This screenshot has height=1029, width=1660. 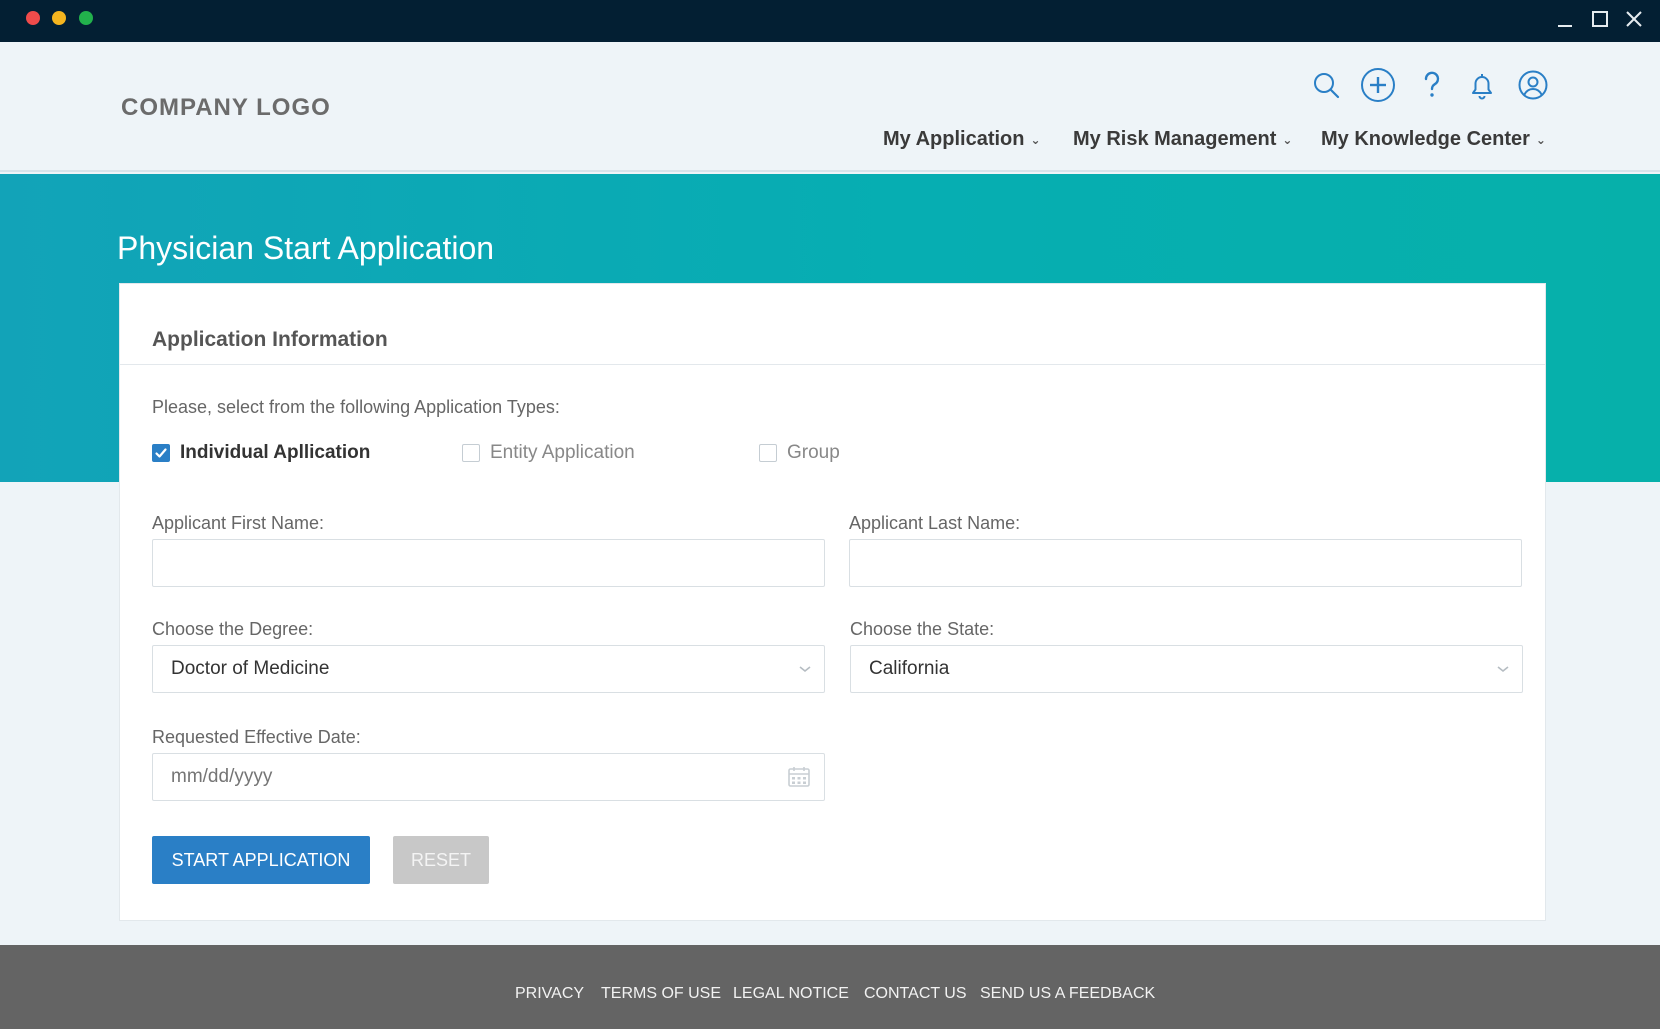 What do you see at coordinates (238, 523) in the screenshot?
I see `first-name-label: Applicant First Name:` at bounding box center [238, 523].